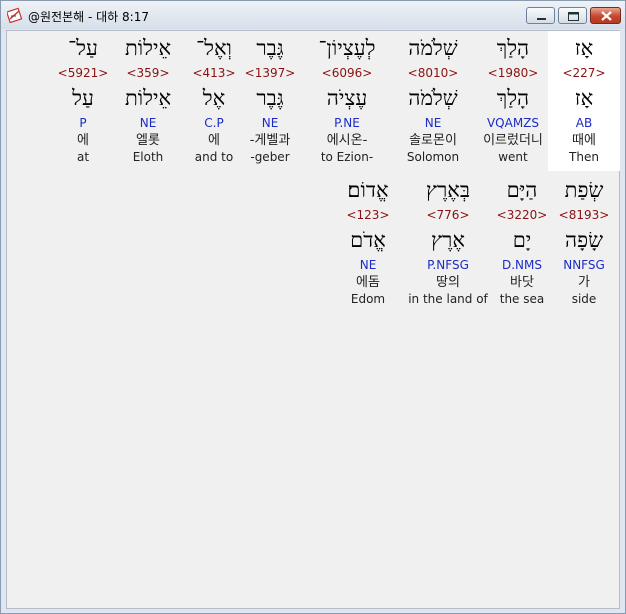  What do you see at coordinates (541, 19) in the screenshot?
I see `minimize-icon` at bounding box center [541, 19].